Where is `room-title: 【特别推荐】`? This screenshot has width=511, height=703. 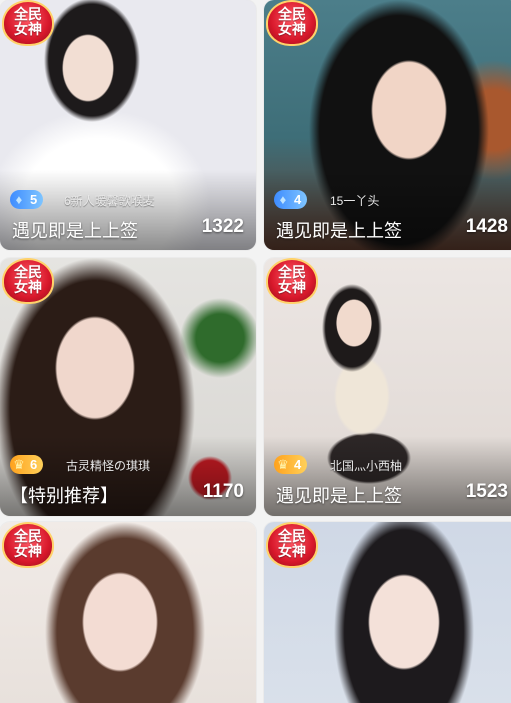
room-title: 【特别推荐】 is located at coordinates (64, 496).